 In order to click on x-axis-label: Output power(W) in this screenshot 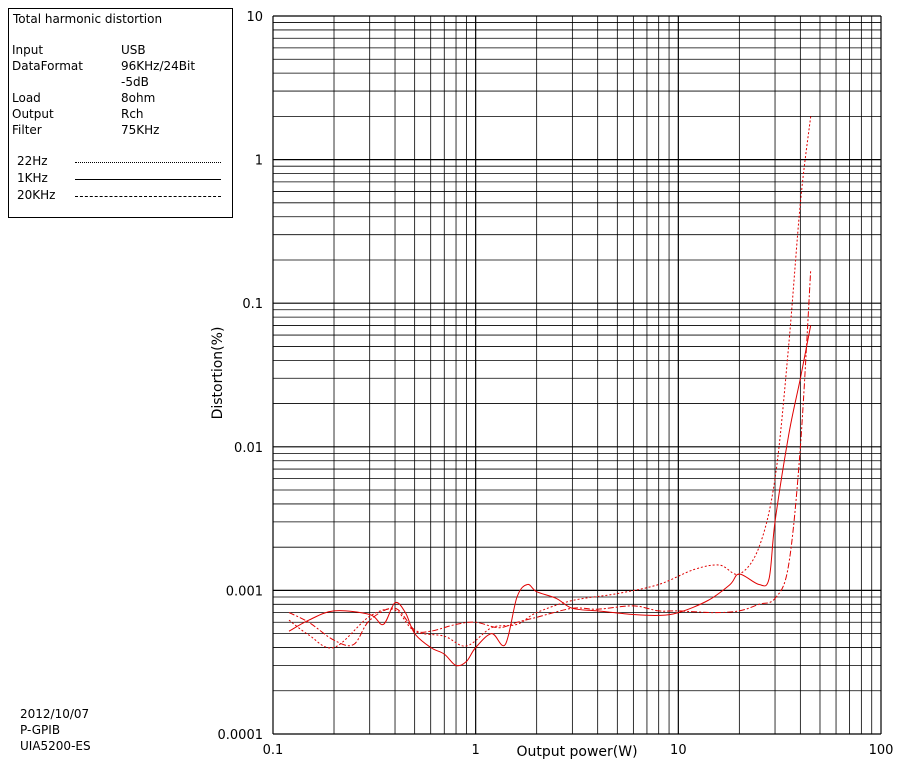, I will do `click(576, 752)`.